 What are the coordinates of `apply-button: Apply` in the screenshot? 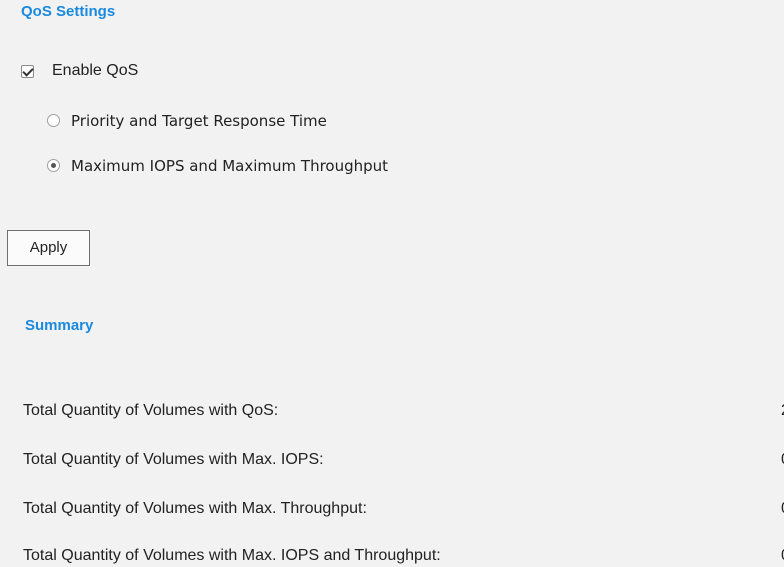 It's located at (48, 248).